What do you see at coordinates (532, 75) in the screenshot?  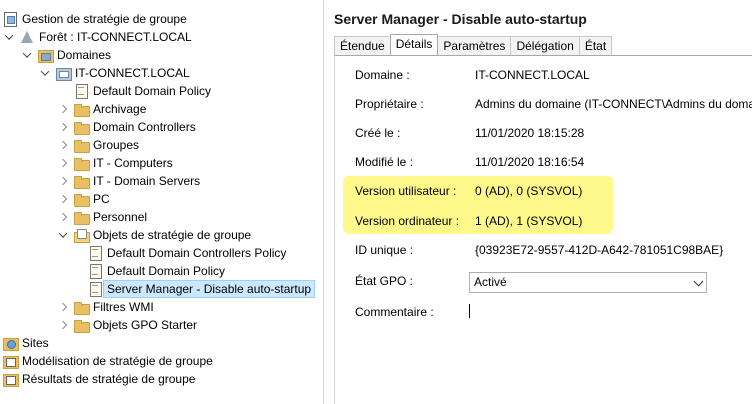 I see `field-value: IT-CONNECT.LOCAL` at bounding box center [532, 75].